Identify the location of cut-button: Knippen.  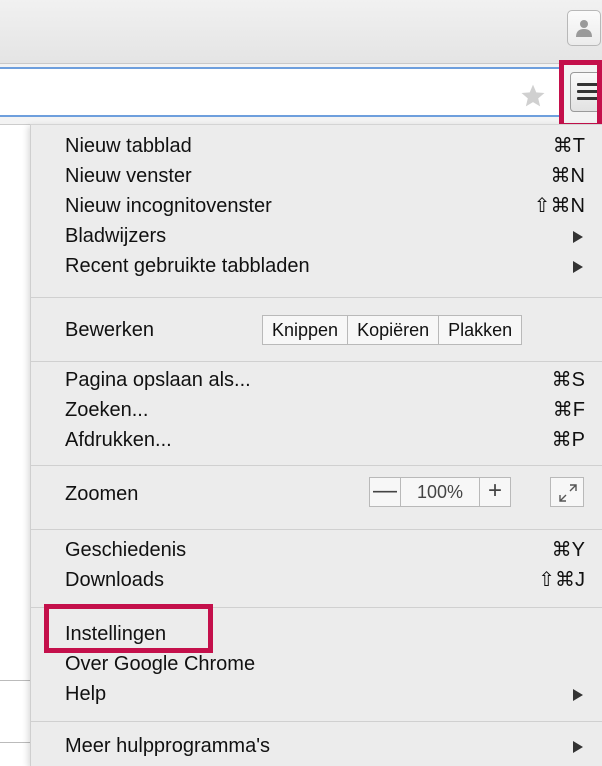
(305, 330).